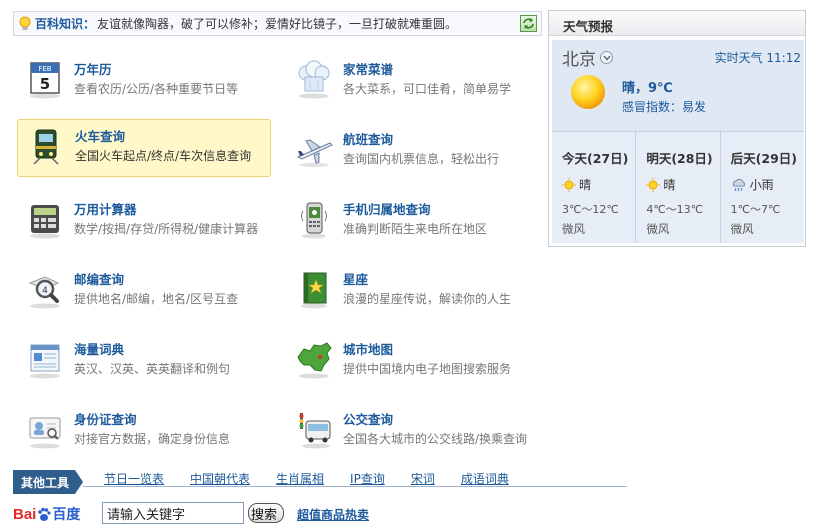  Describe the element at coordinates (427, 369) in the screenshot. I see `service-desc: 提供中国境内电子地图搜索服务` at that location.